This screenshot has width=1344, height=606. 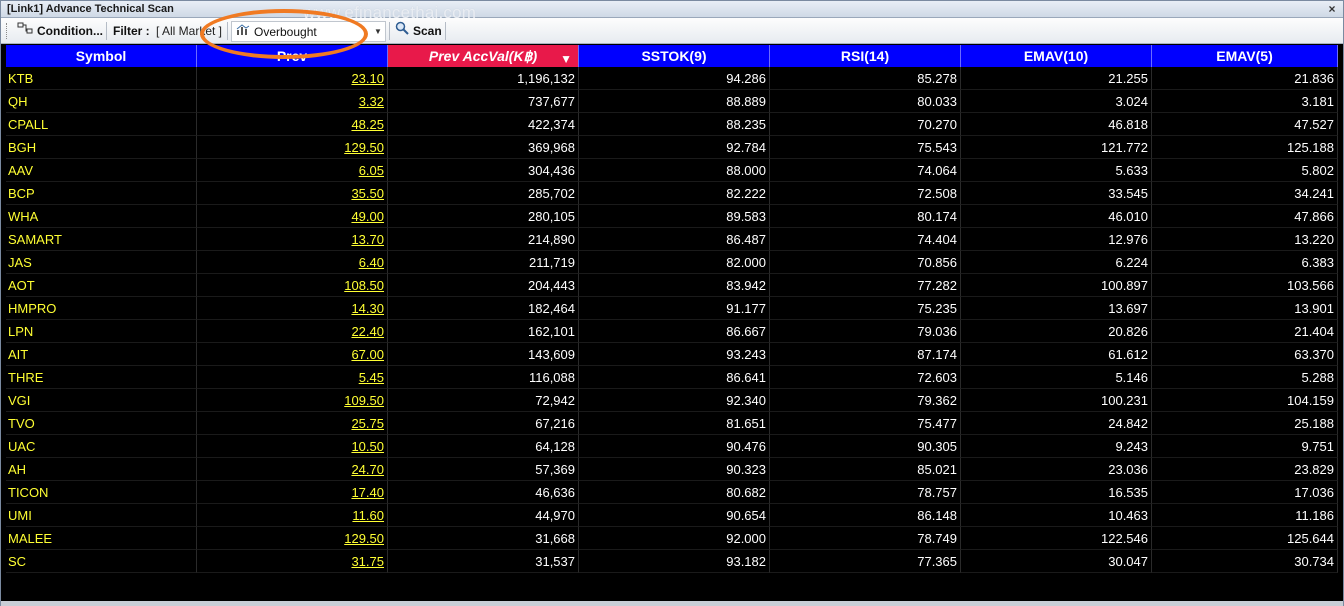 I want to click on symbol-cell: AH, so click(x=101, y=469).